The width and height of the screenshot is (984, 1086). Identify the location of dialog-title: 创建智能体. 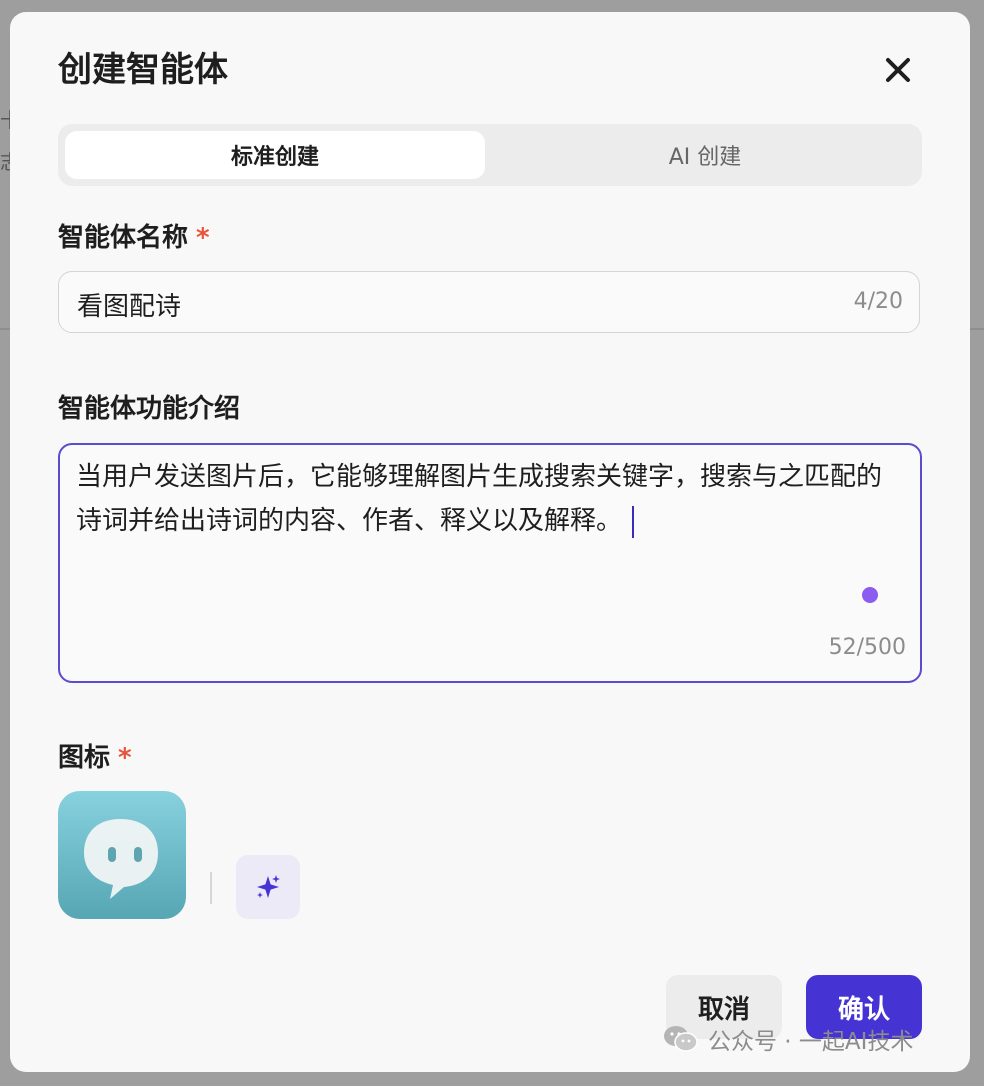
(143, 70).